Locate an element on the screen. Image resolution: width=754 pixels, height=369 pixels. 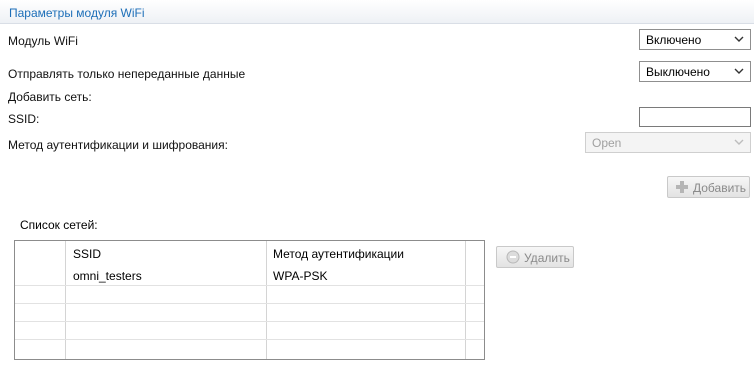
delete-icon is located at coordinates (513, 257).